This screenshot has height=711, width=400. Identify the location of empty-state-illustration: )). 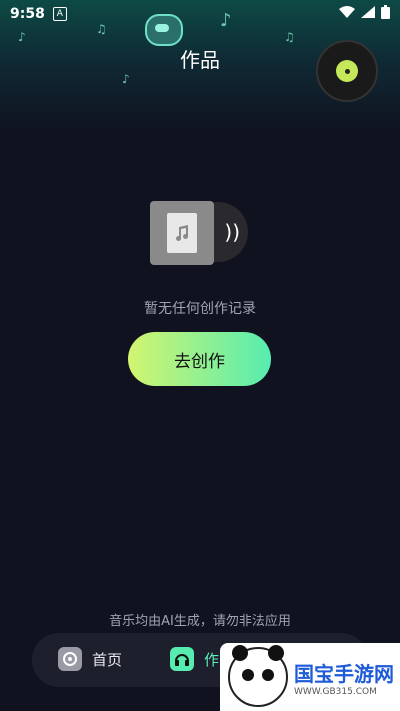
(200, 234).